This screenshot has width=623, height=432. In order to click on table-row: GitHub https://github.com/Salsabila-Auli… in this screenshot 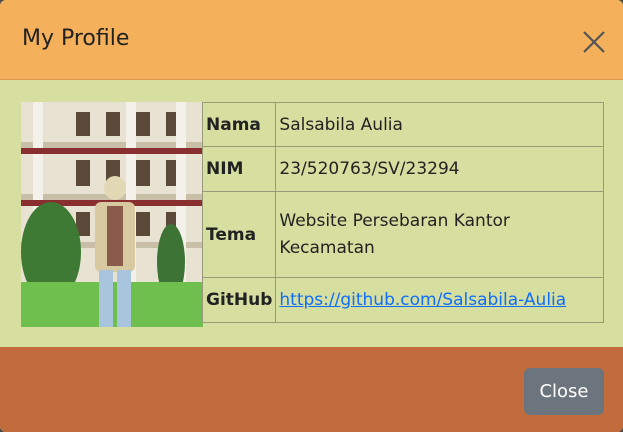, I will do `click(402, 300)`.